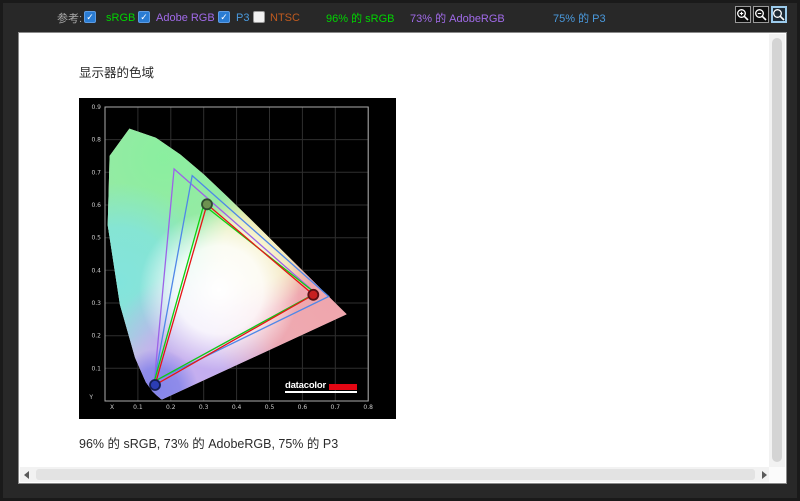 The width and height of the screenshot is (800, 501). What do you see at coordinates (360, 18) in the screenshot?
I see `gamut-stat-srgb: 96% 的 sRGB` at bounding box center [360, 18].